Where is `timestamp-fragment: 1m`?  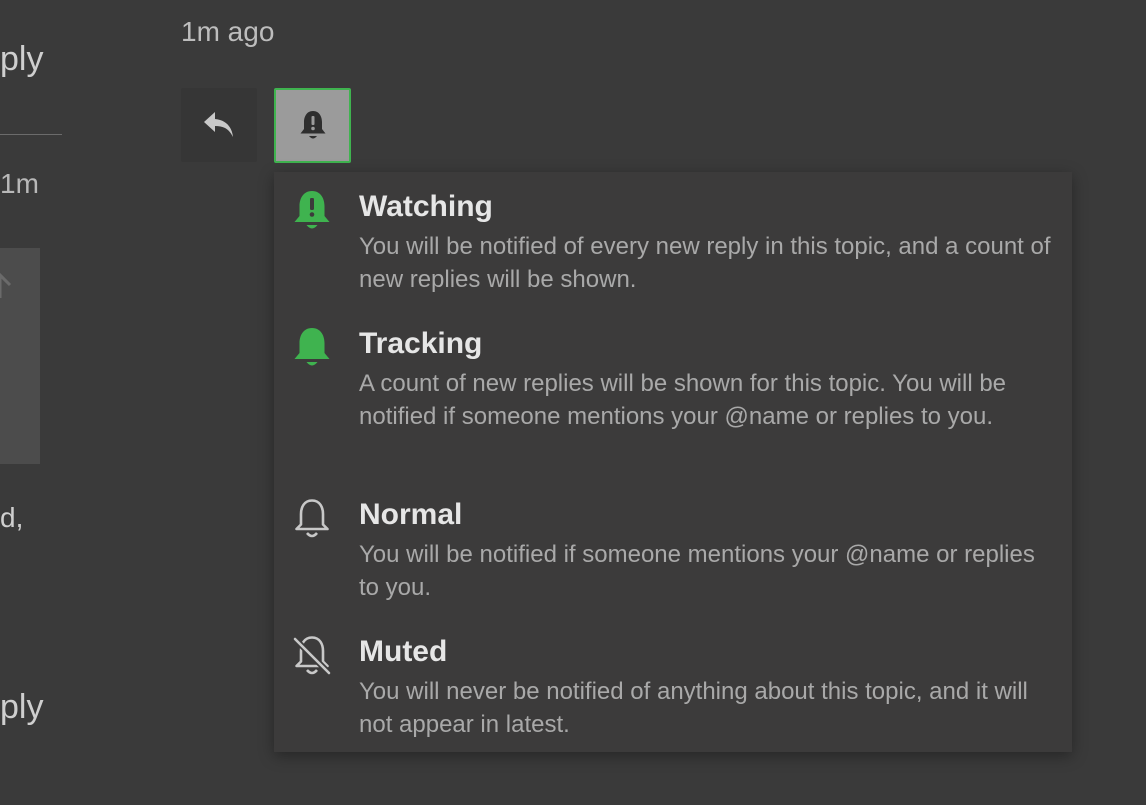
timestamp-fragment: 1m is located at coordinates (19, 183).